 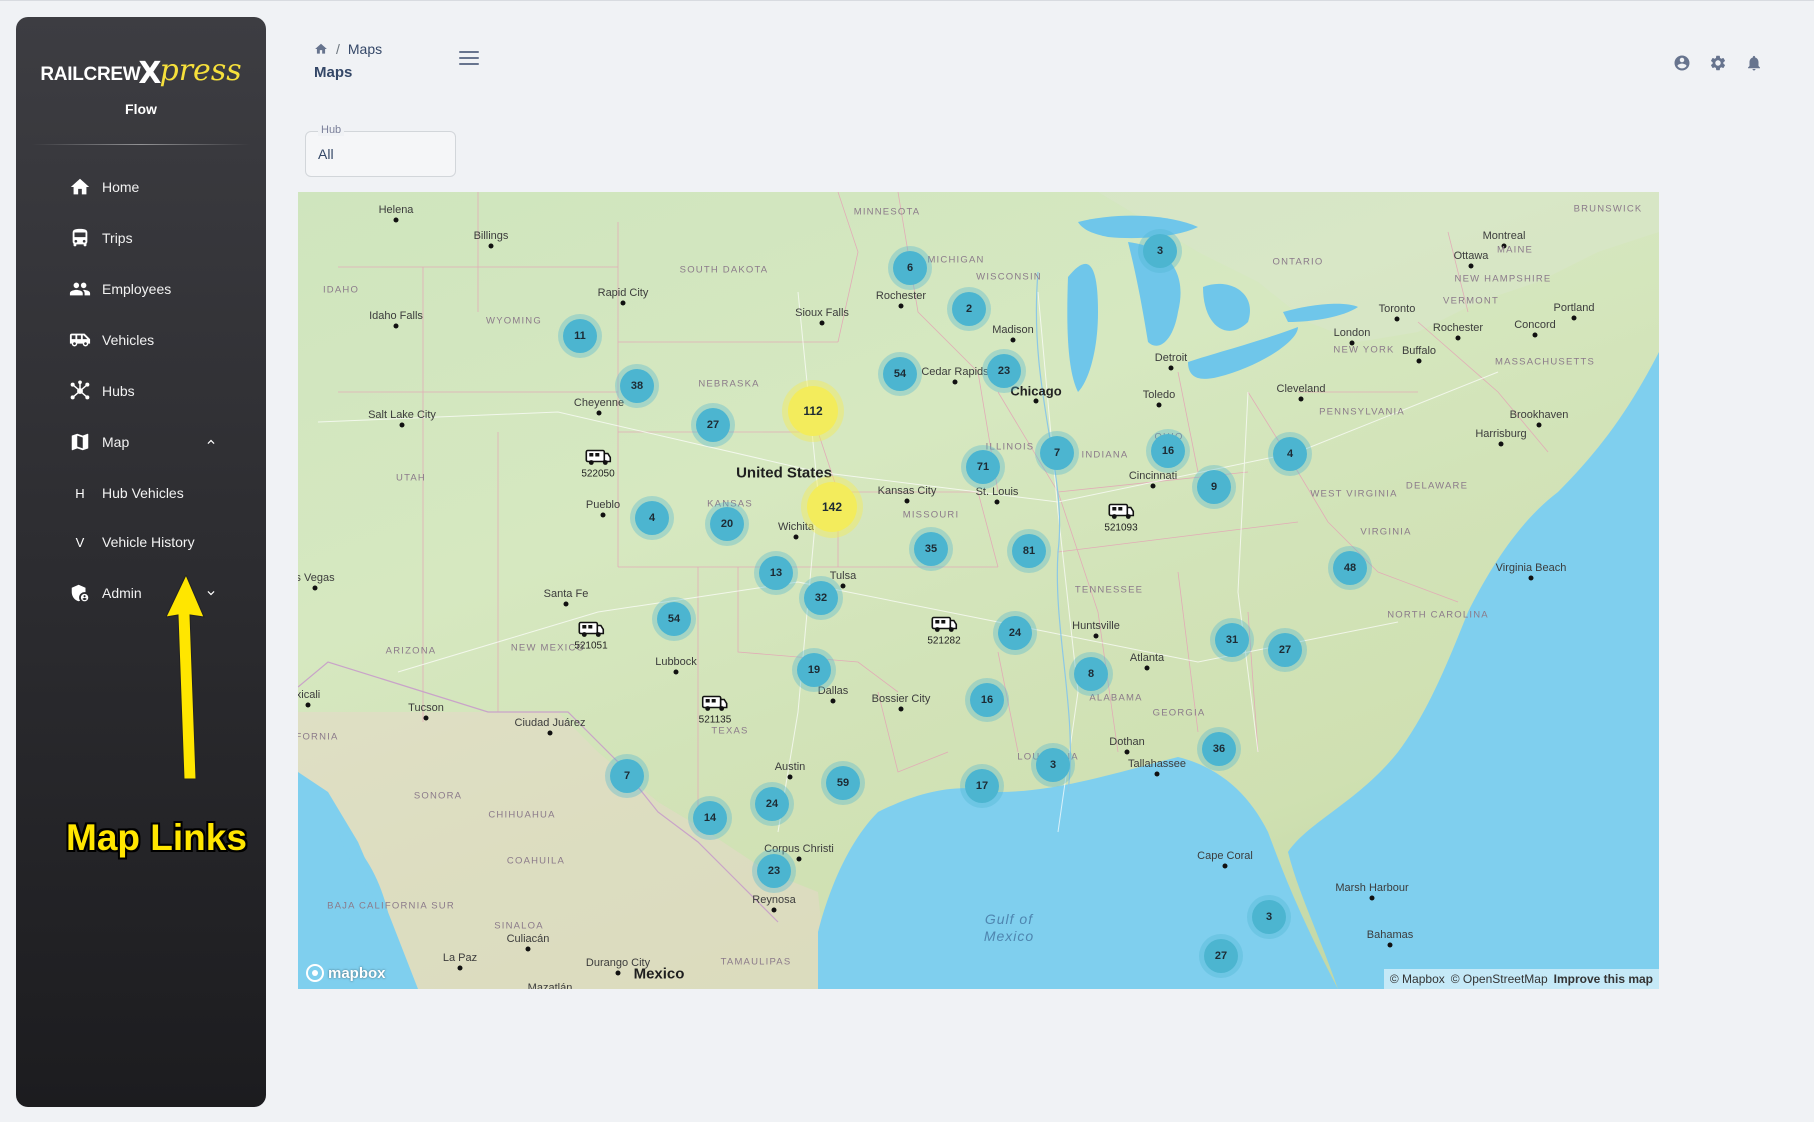 I want to click on map-vehicle-marker: 521135, so click(x=715, y=710).